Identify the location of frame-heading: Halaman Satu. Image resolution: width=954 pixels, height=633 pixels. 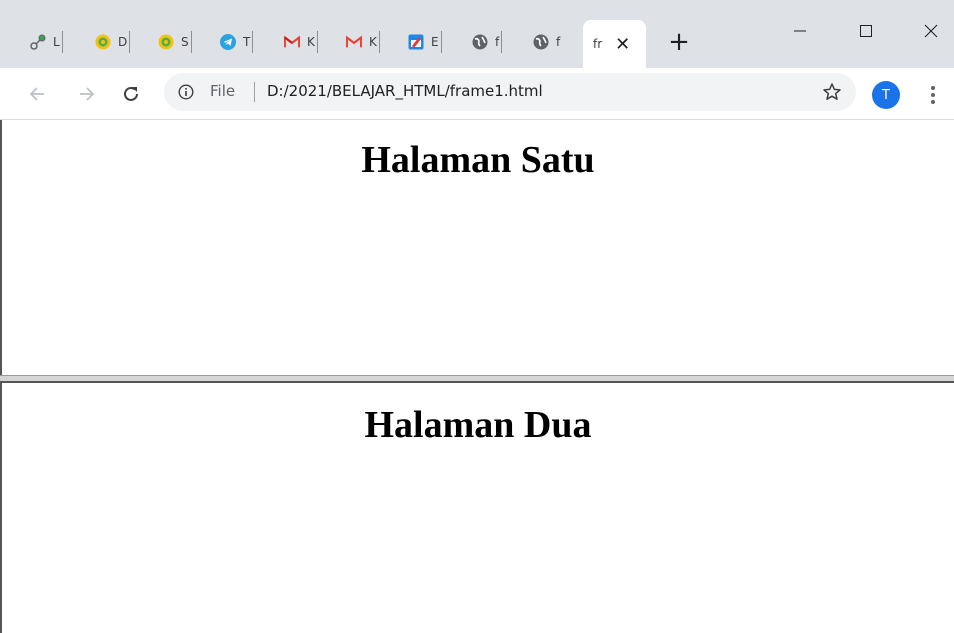
(478, 160).